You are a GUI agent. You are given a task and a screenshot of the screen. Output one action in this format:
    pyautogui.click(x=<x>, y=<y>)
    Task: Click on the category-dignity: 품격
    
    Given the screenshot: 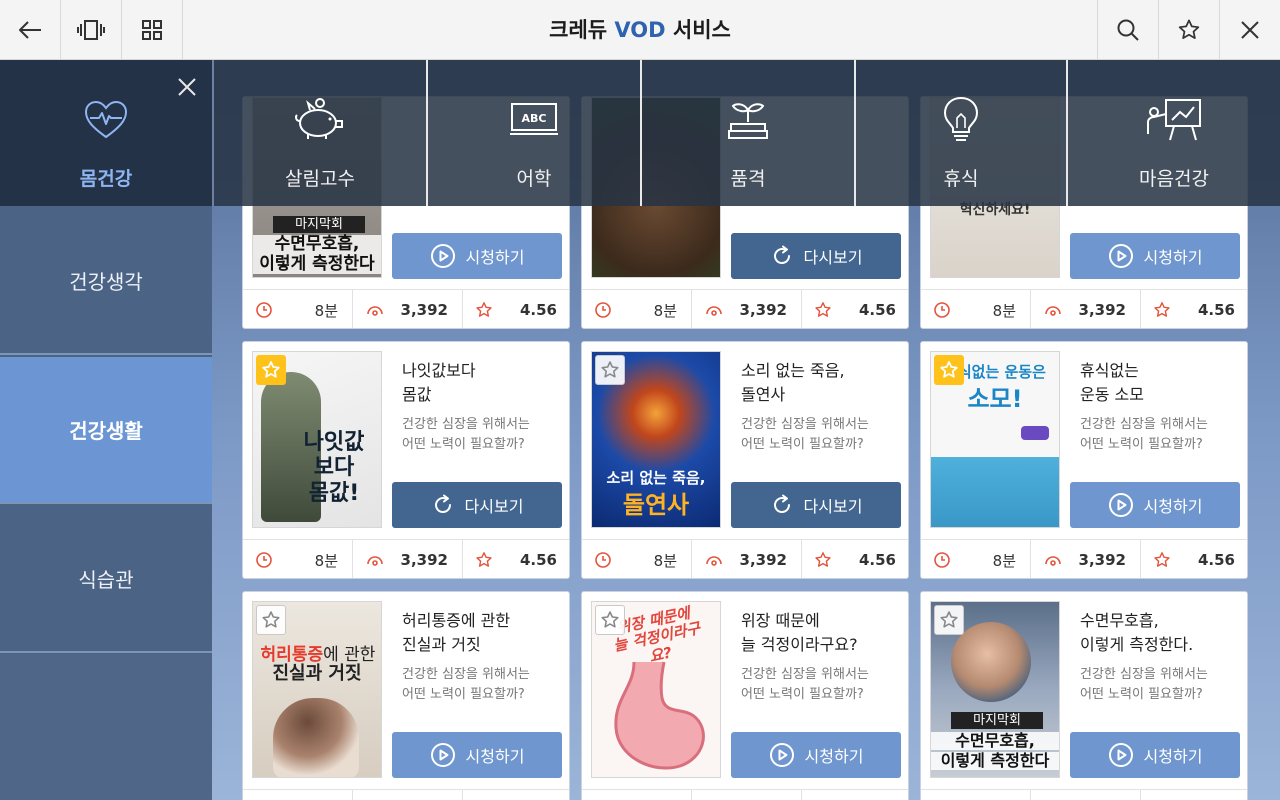 What is the action you would take?
    pyautogui.click(x=747, y=133)
    